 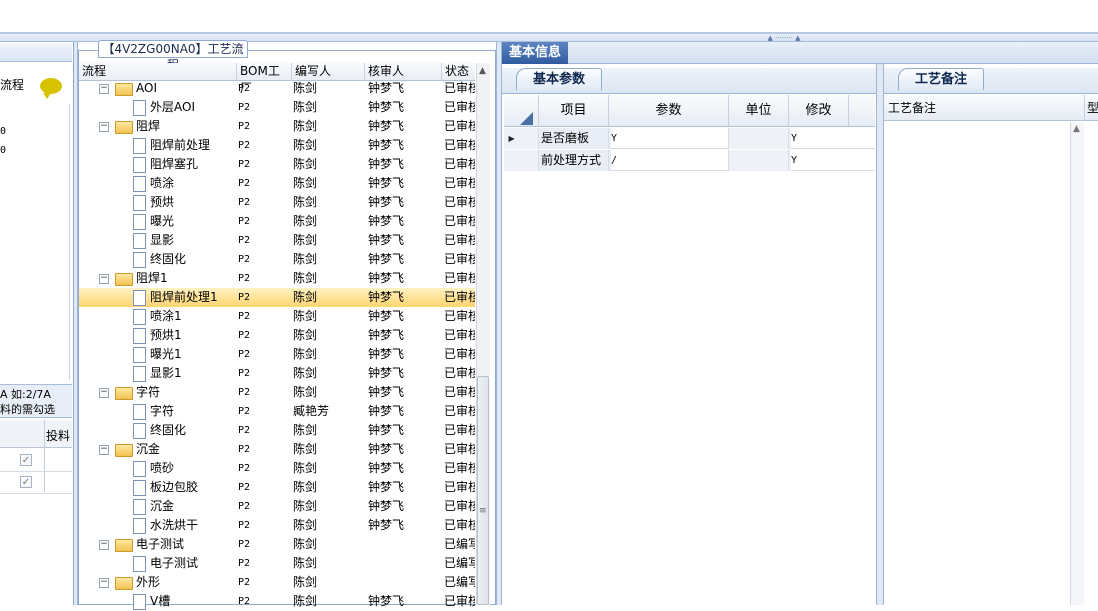 I want to click on tree-row: 曝光 P2 陈剑 钟梦飞 已审核, so click(x=277, y=221).